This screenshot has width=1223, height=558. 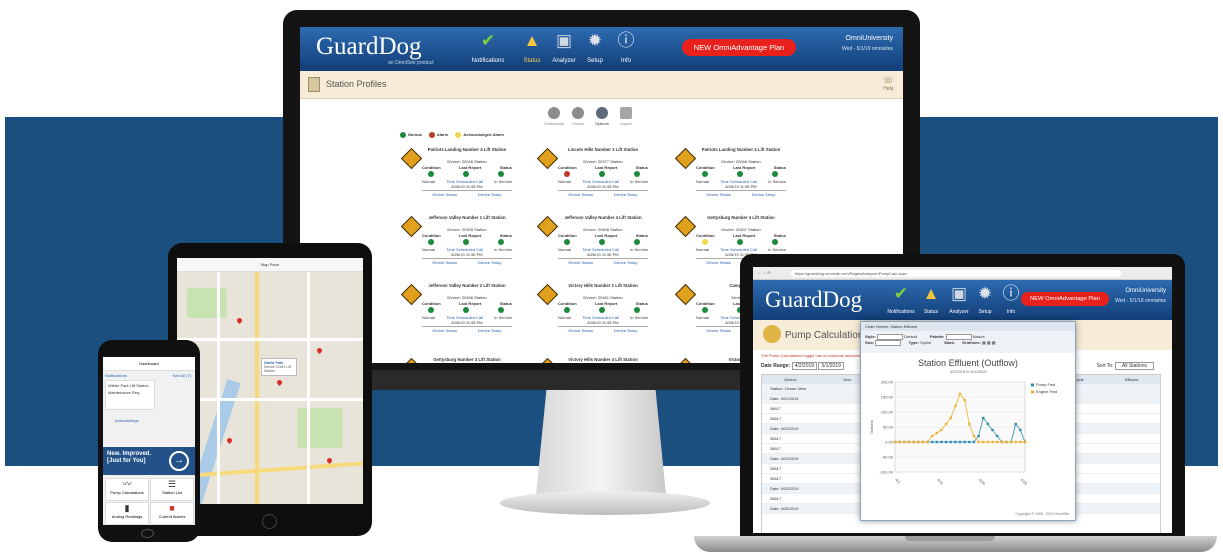 I want to click on promo-banner: New. Improved. [Just for You] →, so click(x=149, y=461).